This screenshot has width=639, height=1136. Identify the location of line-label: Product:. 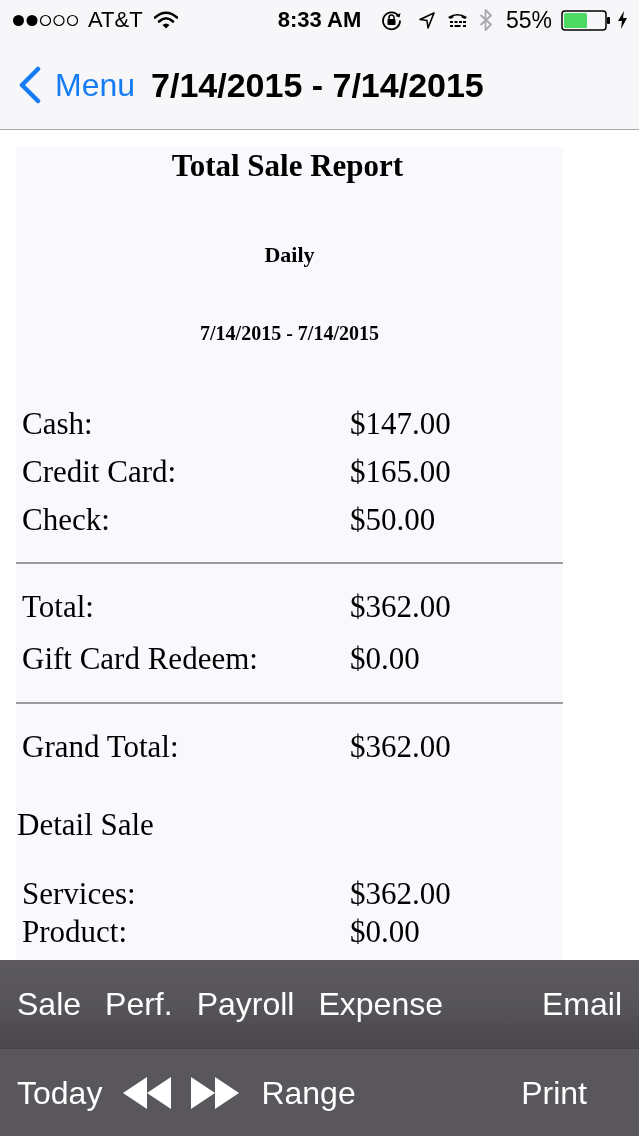
(75, 932).